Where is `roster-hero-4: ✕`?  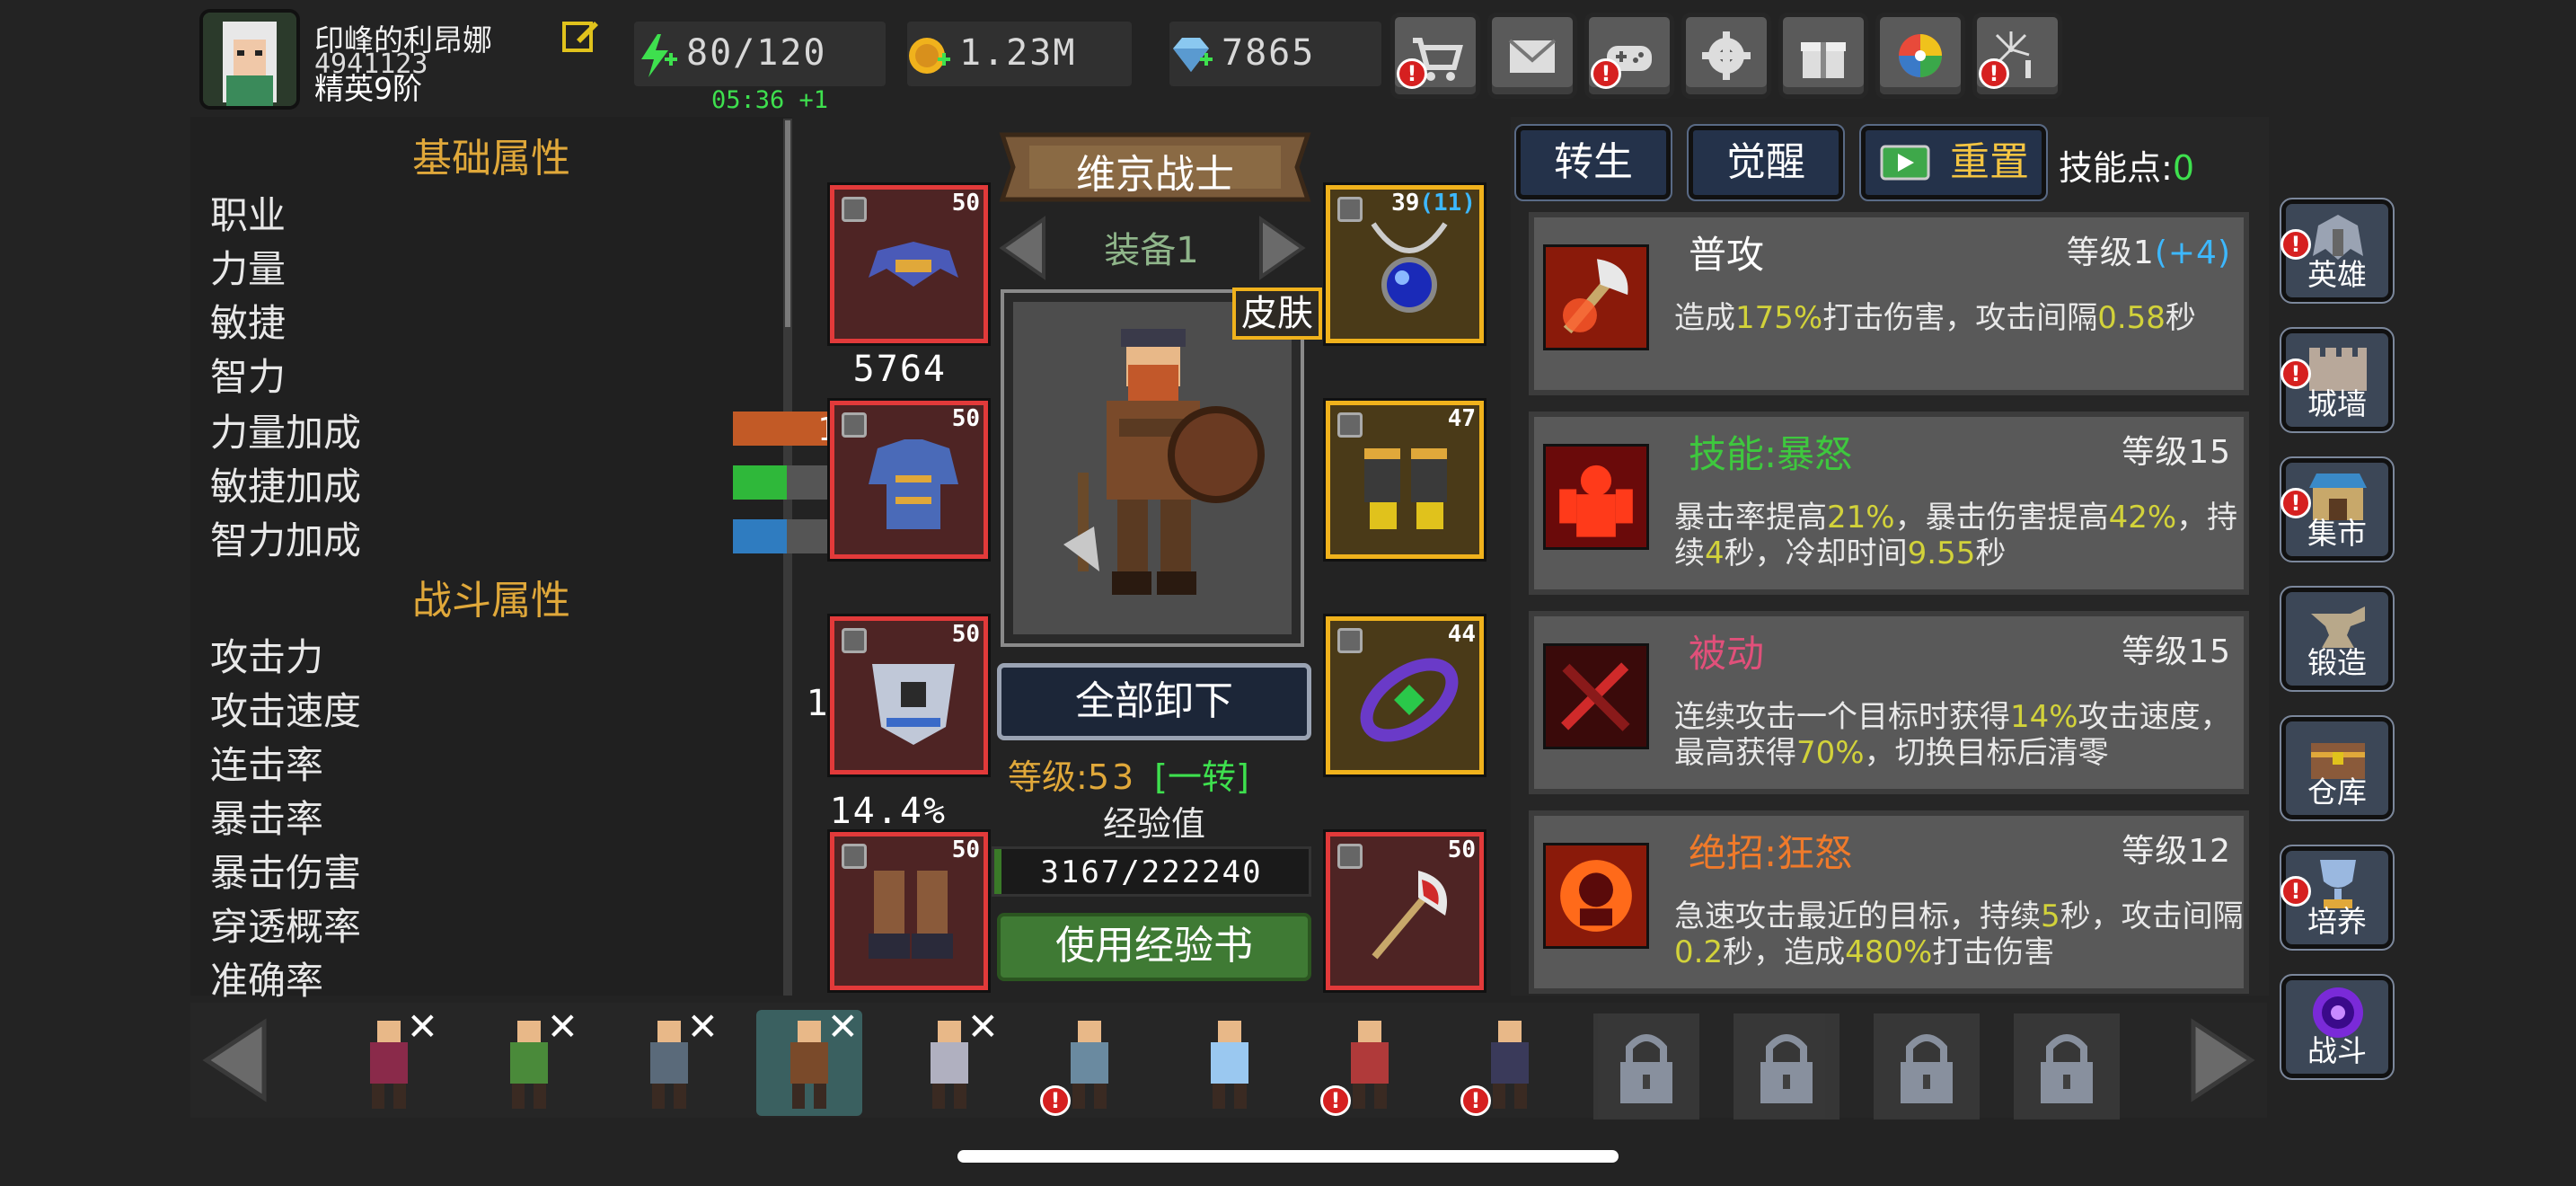
roster-hero-4: ✕ is located at coordinates (809, 1060).